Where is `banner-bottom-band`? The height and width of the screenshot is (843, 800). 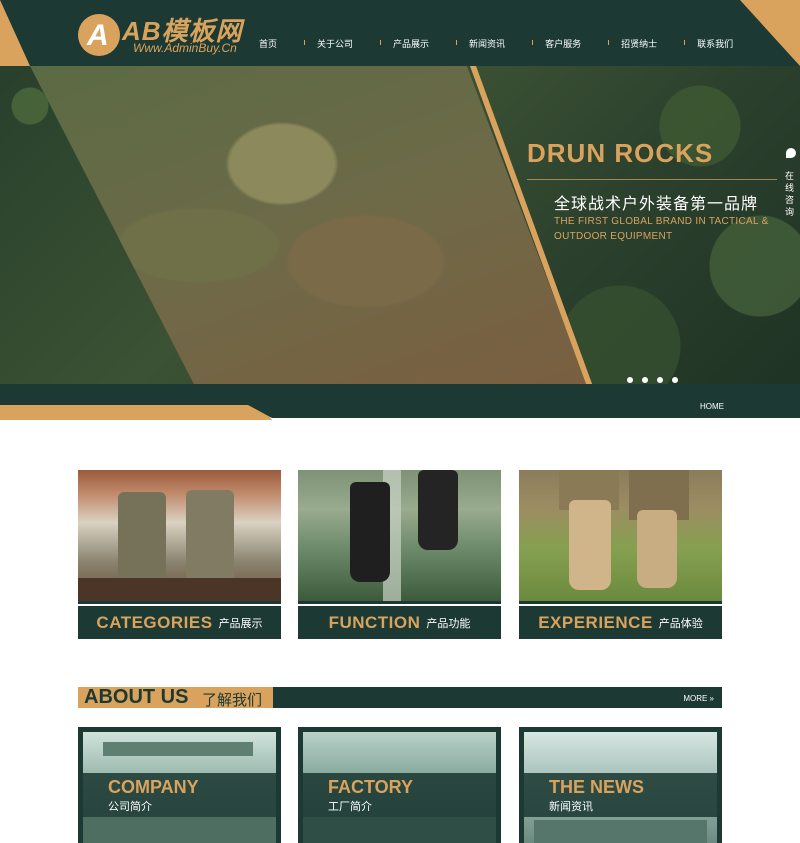
banner-bottom-band is located at coordinates (400, 388).